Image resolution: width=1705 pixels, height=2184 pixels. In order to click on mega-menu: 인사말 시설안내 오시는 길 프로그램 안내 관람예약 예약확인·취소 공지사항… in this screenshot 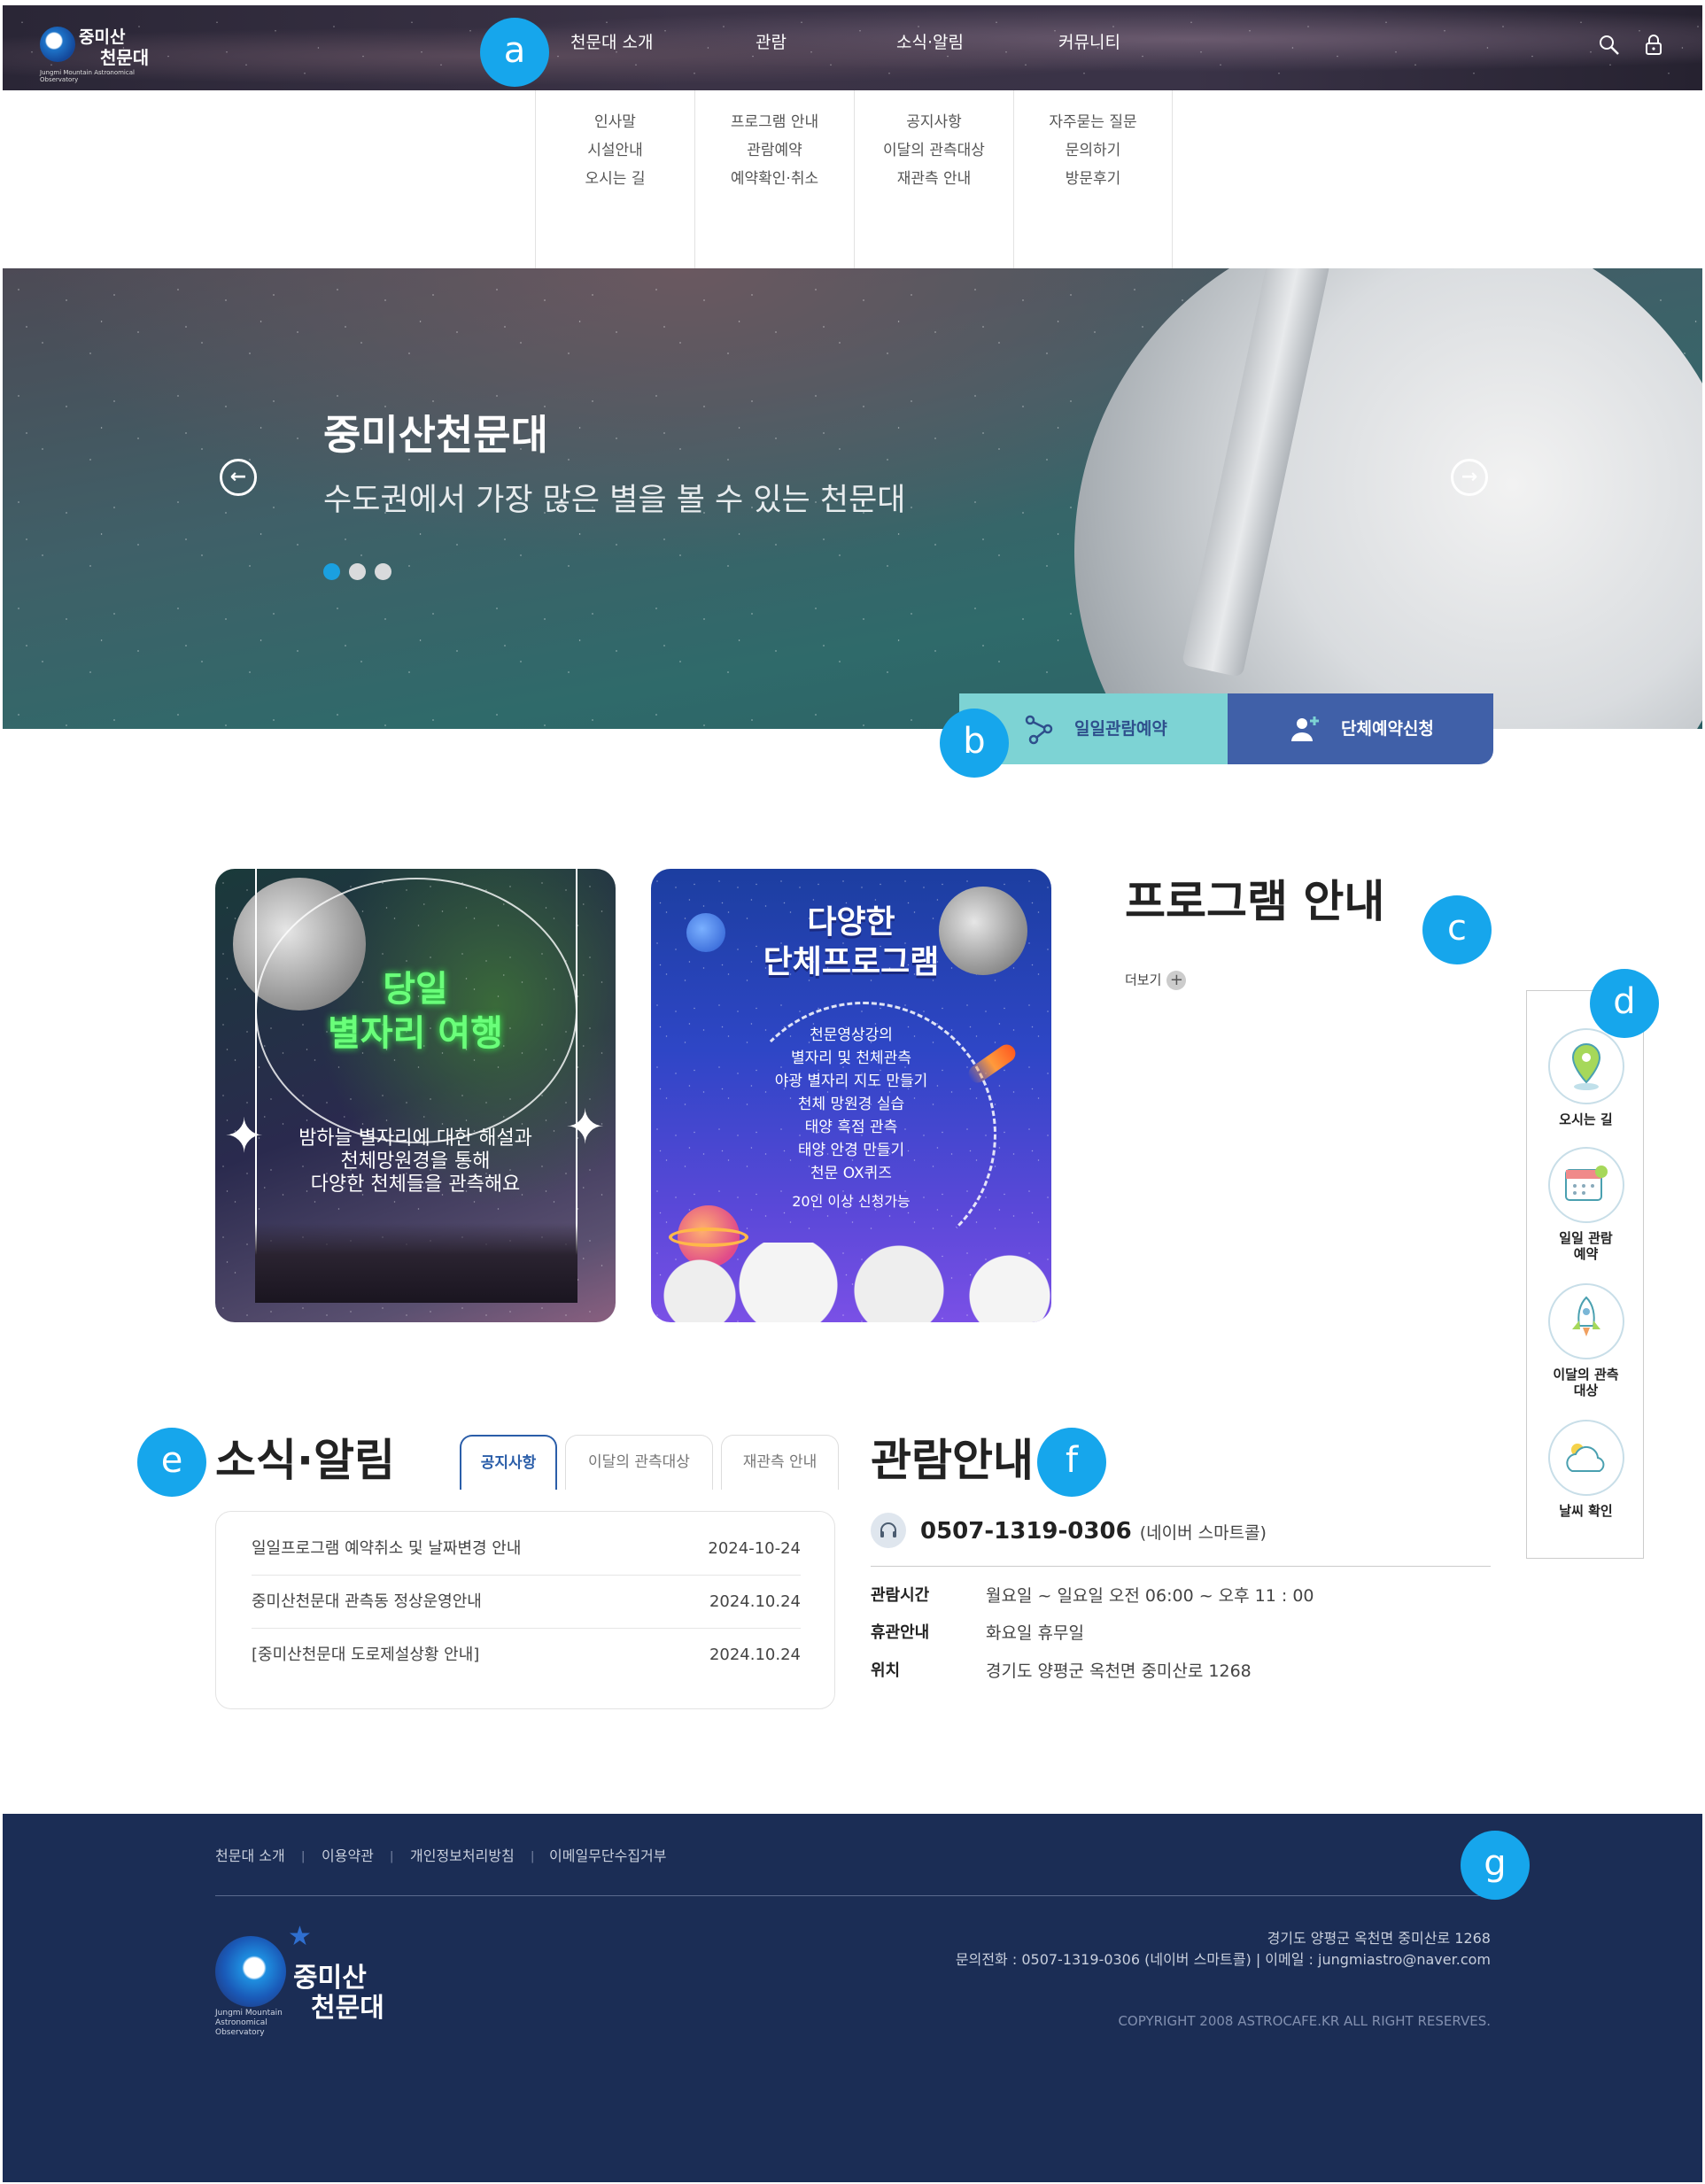, I will do `click(854, 180)`.